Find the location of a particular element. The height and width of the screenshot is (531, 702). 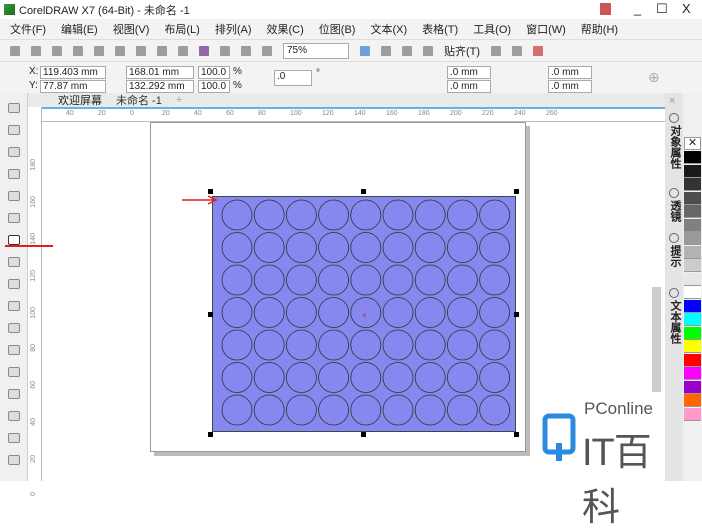

snap-to-dropdown: 贴齐(T) is located at coordinates (462, 51).